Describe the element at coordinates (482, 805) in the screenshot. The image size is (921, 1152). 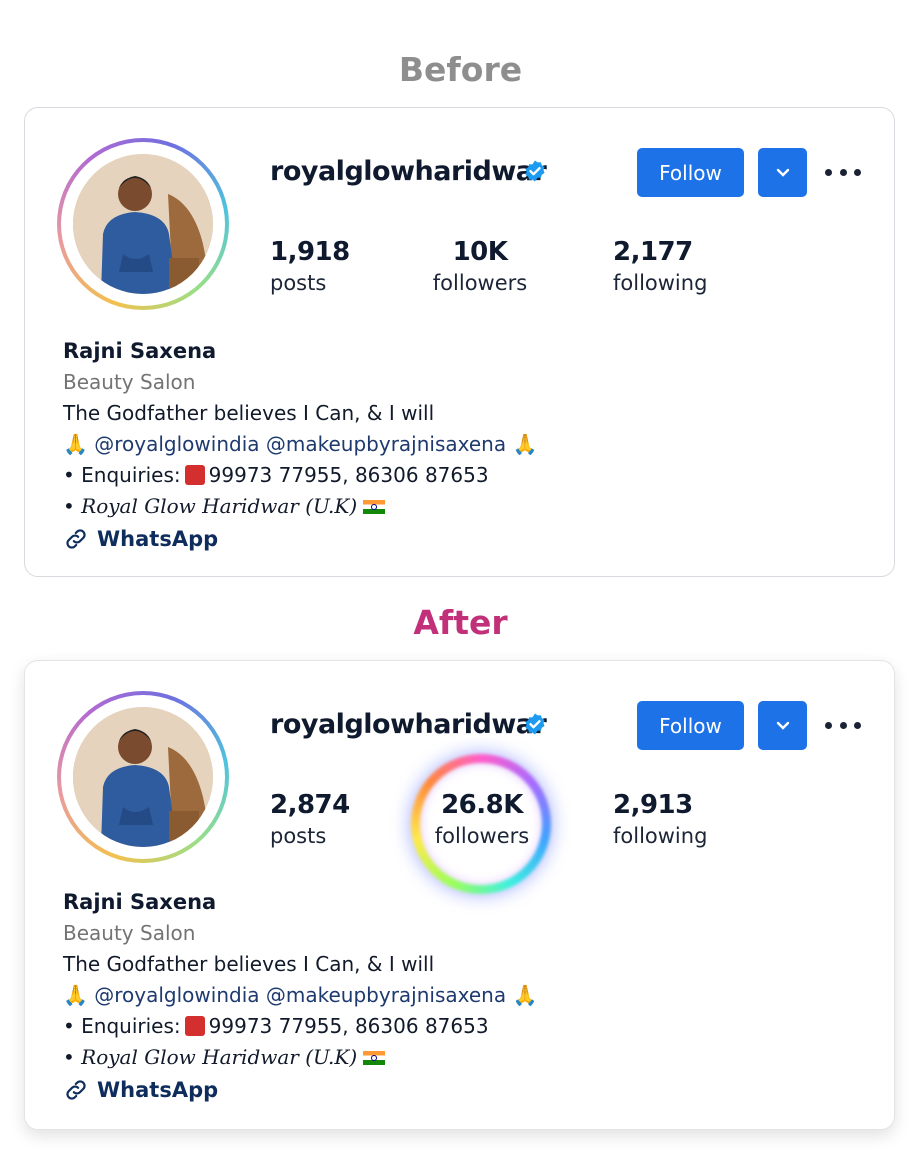
I see `followers-count: 26.8K` at that location.